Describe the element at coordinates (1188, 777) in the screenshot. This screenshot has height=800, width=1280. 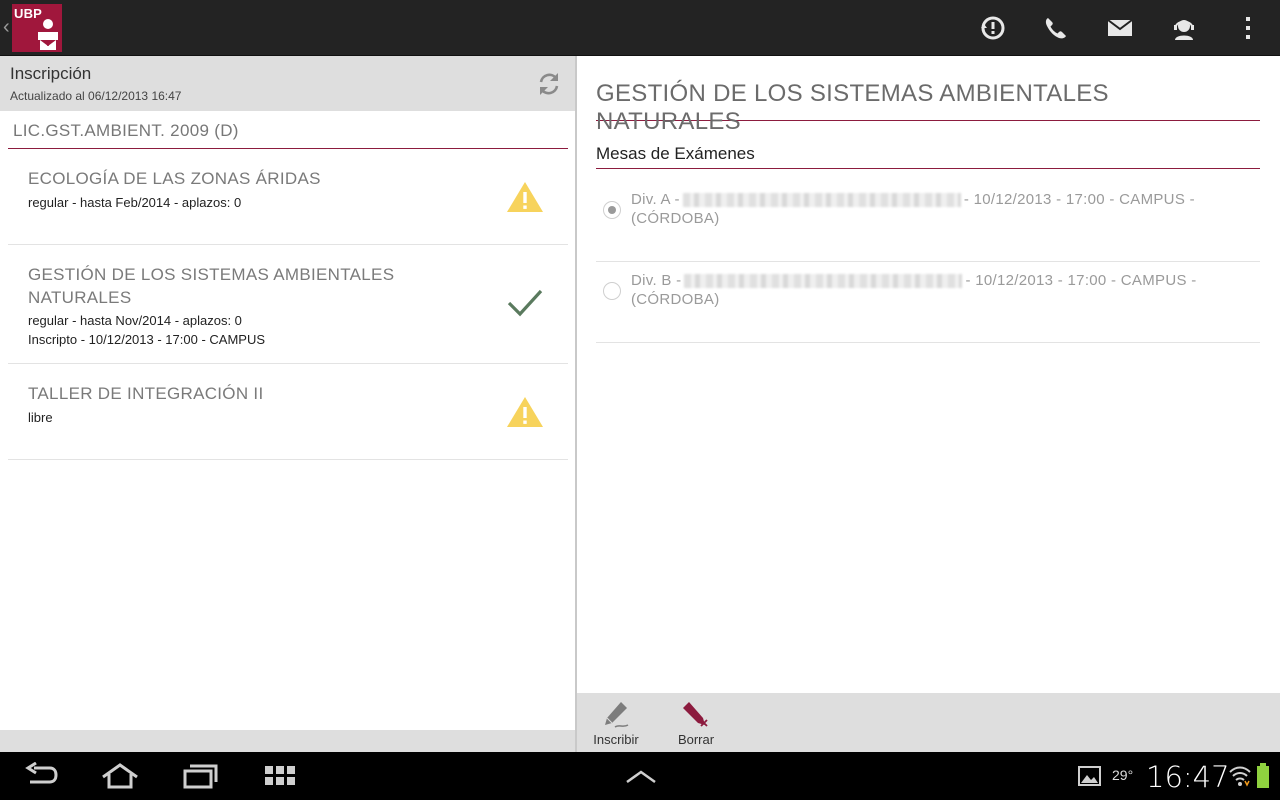
I see `clock-label: 16:47` at that location.